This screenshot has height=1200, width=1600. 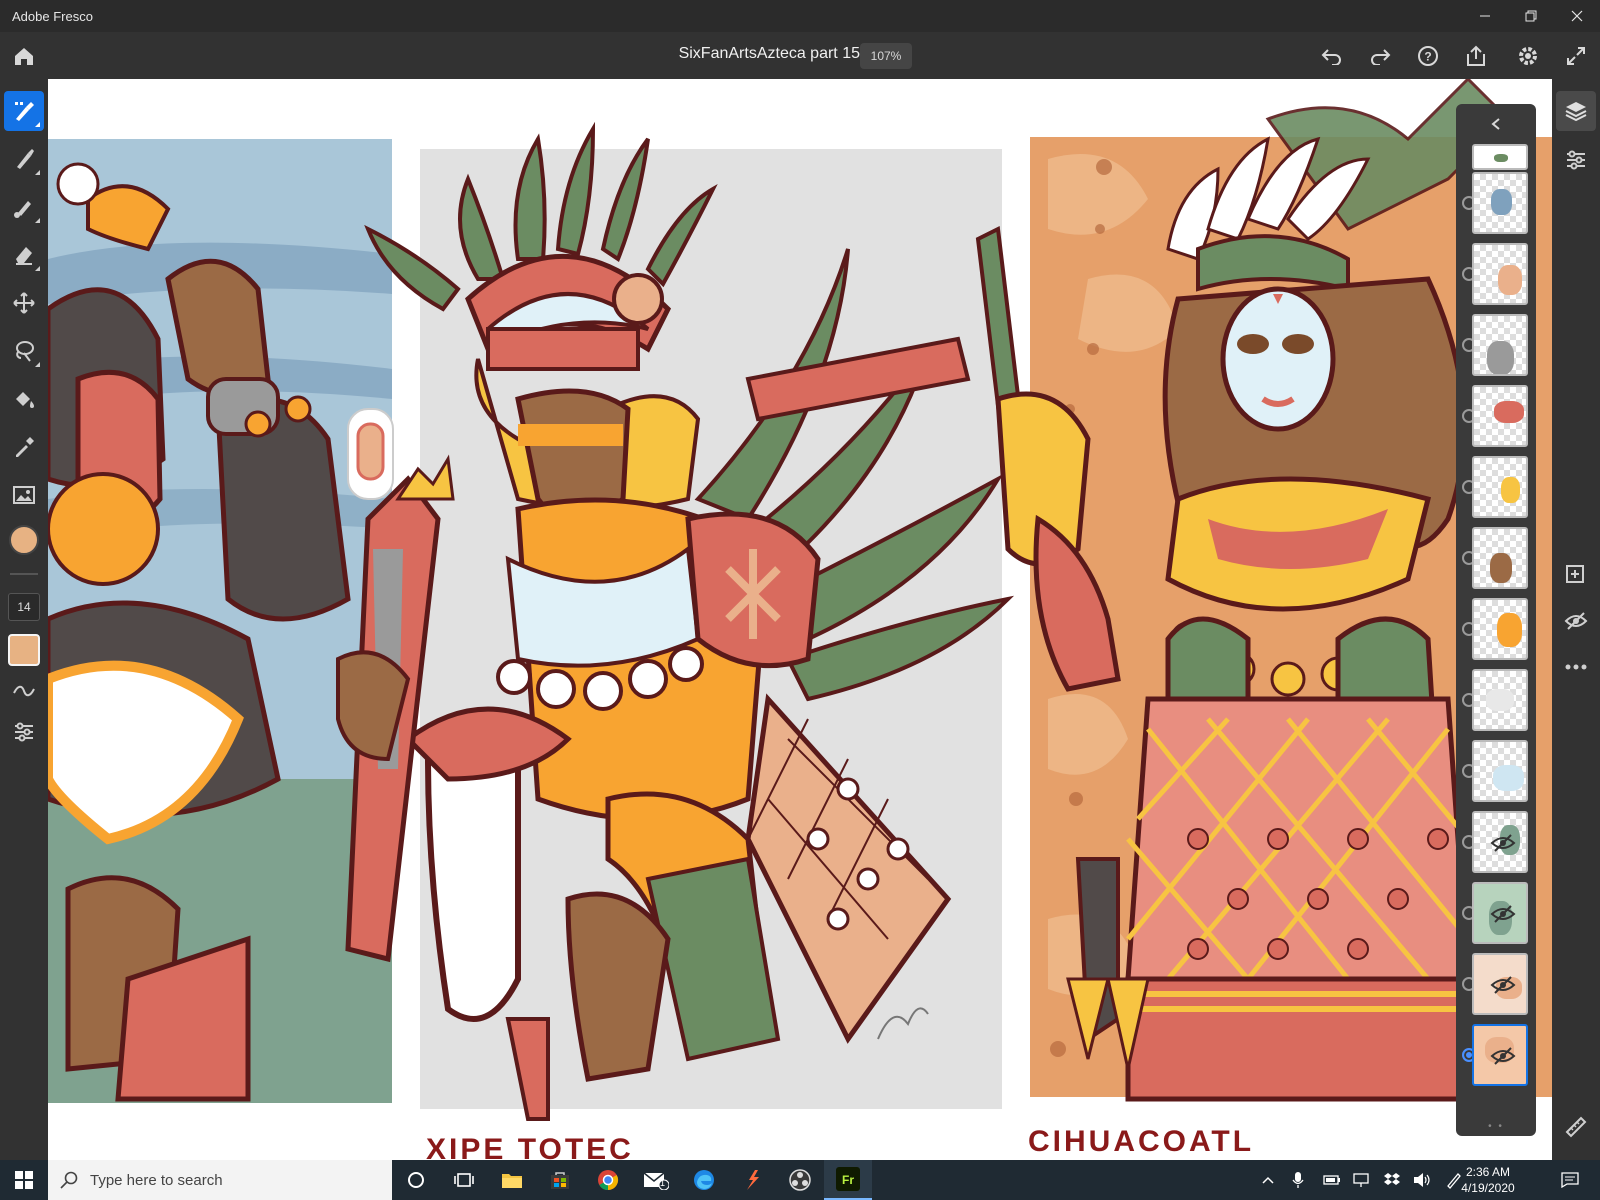 I want to click on move-icon, so click(x=24, y=303).